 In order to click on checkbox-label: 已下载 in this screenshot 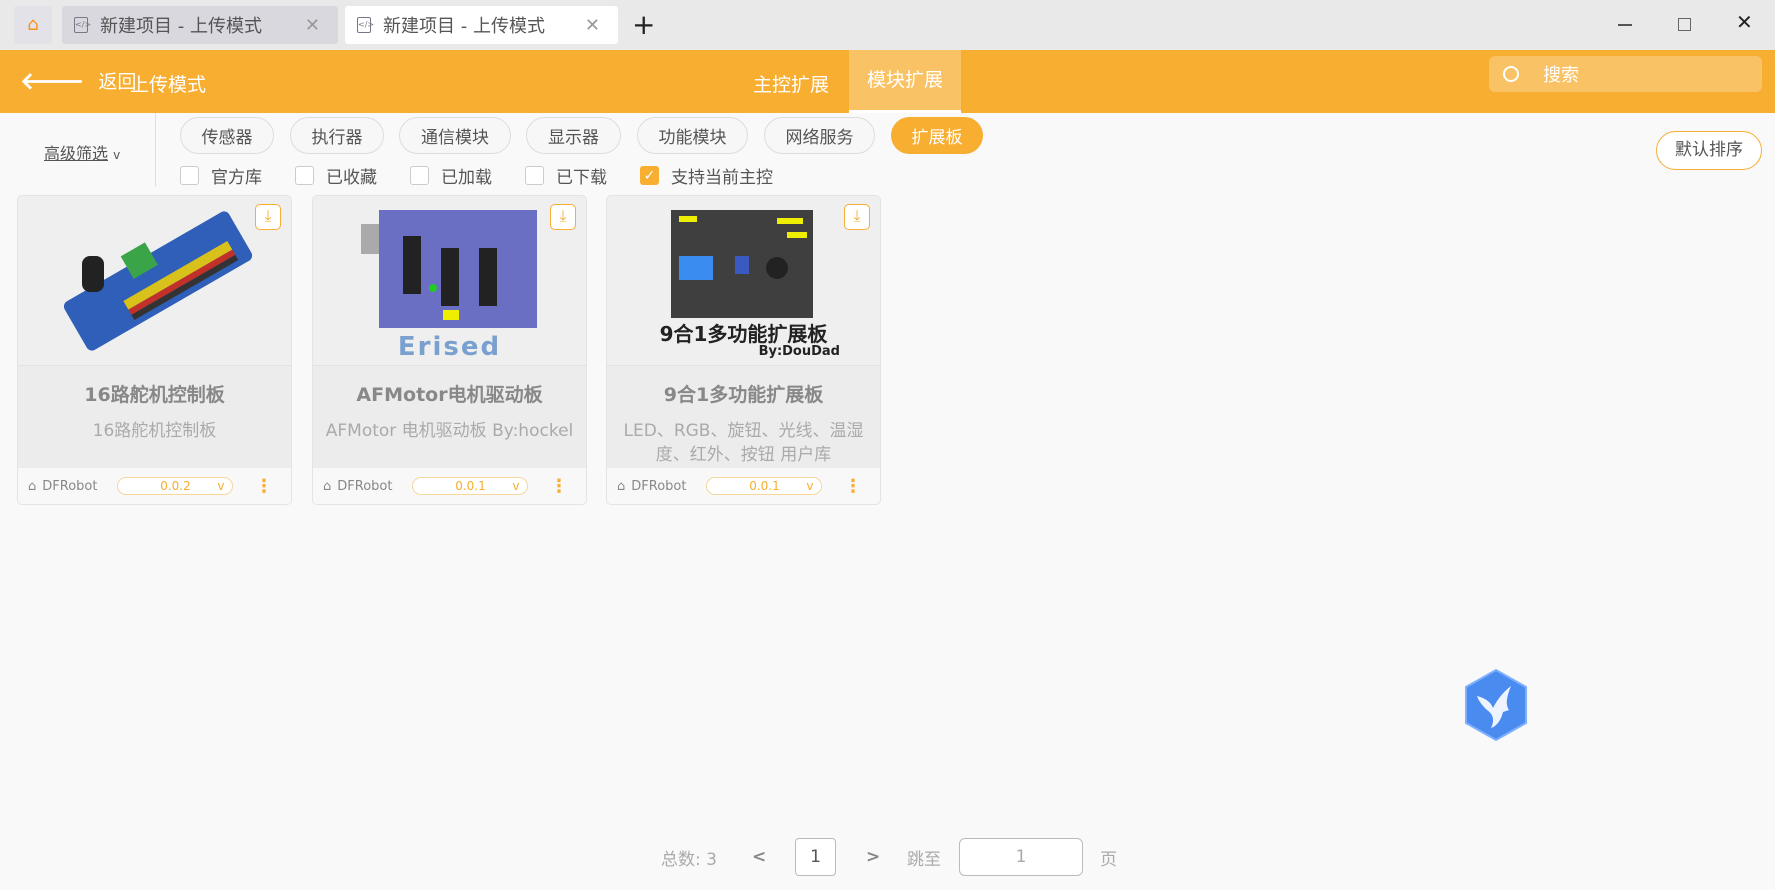, I will do `click(581, 178)`.